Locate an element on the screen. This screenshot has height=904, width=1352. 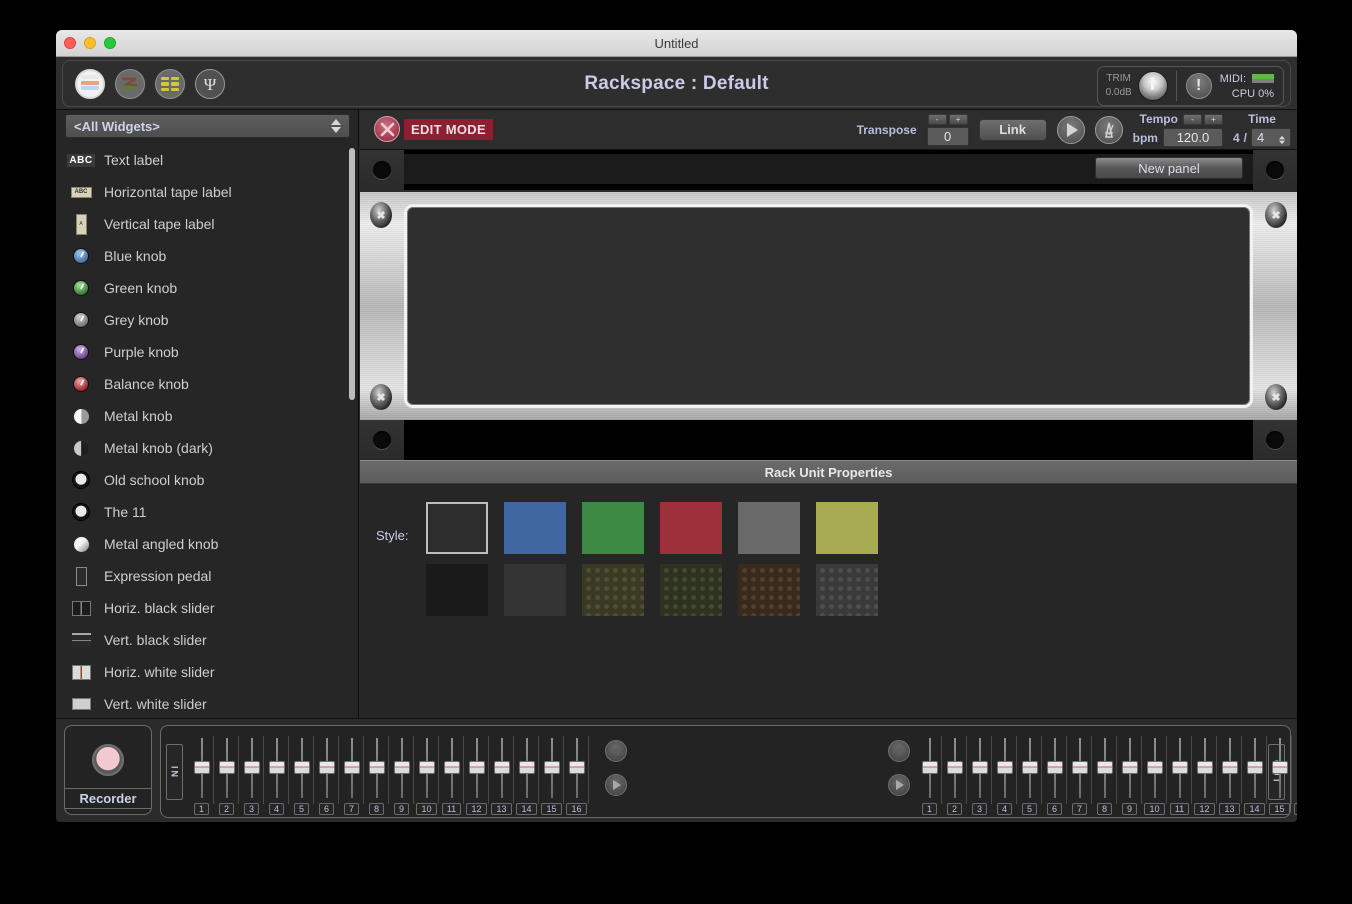
widget-list-item: ABC Text label is located at coordinates (207, 160).